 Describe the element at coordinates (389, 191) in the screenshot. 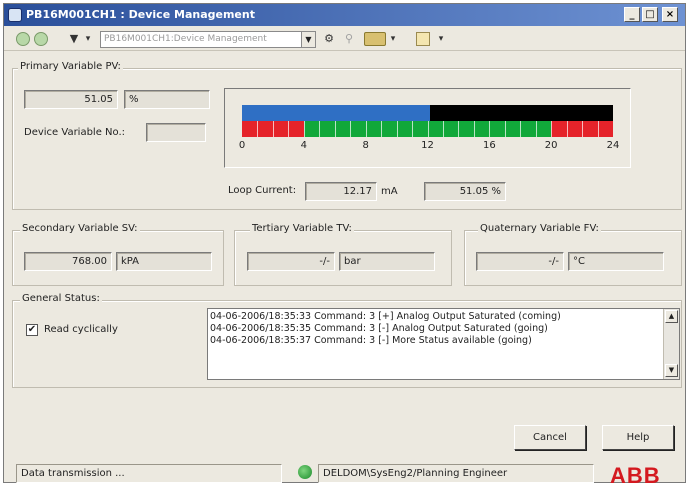

I see `loop-current-unit: mA` at that location.